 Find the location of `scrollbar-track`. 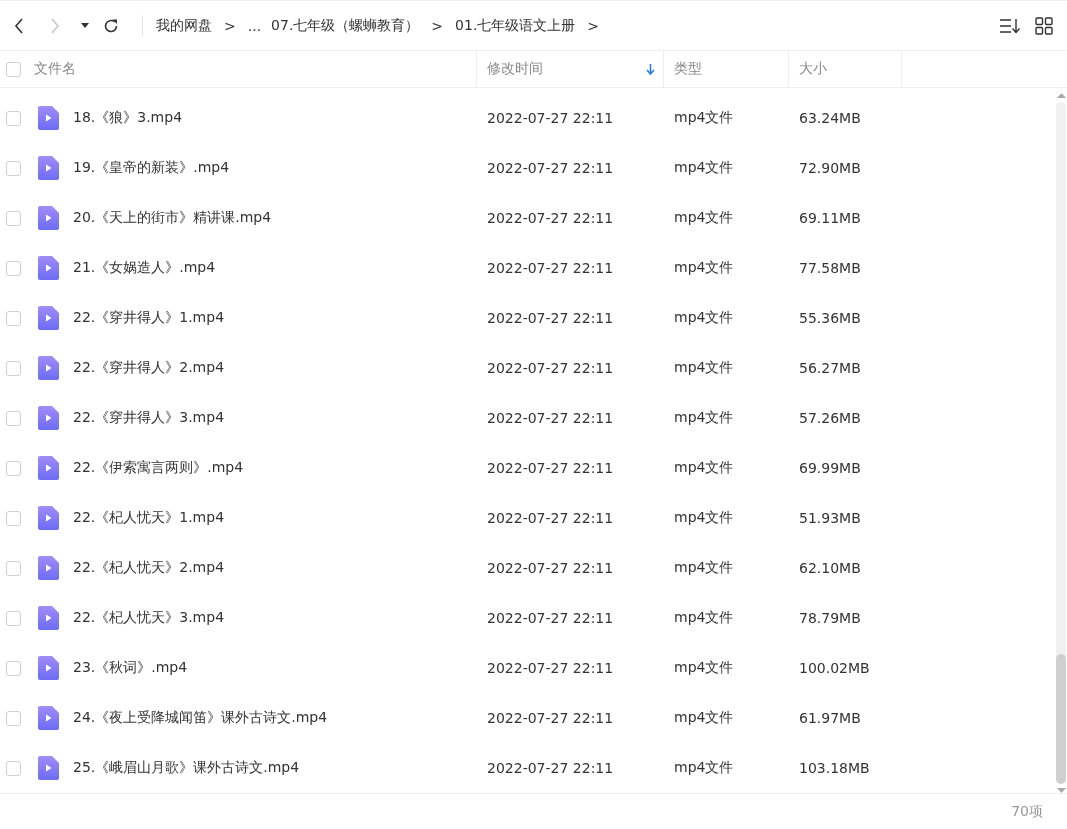

scrollbar-track is located at coordinates (1061, 443).